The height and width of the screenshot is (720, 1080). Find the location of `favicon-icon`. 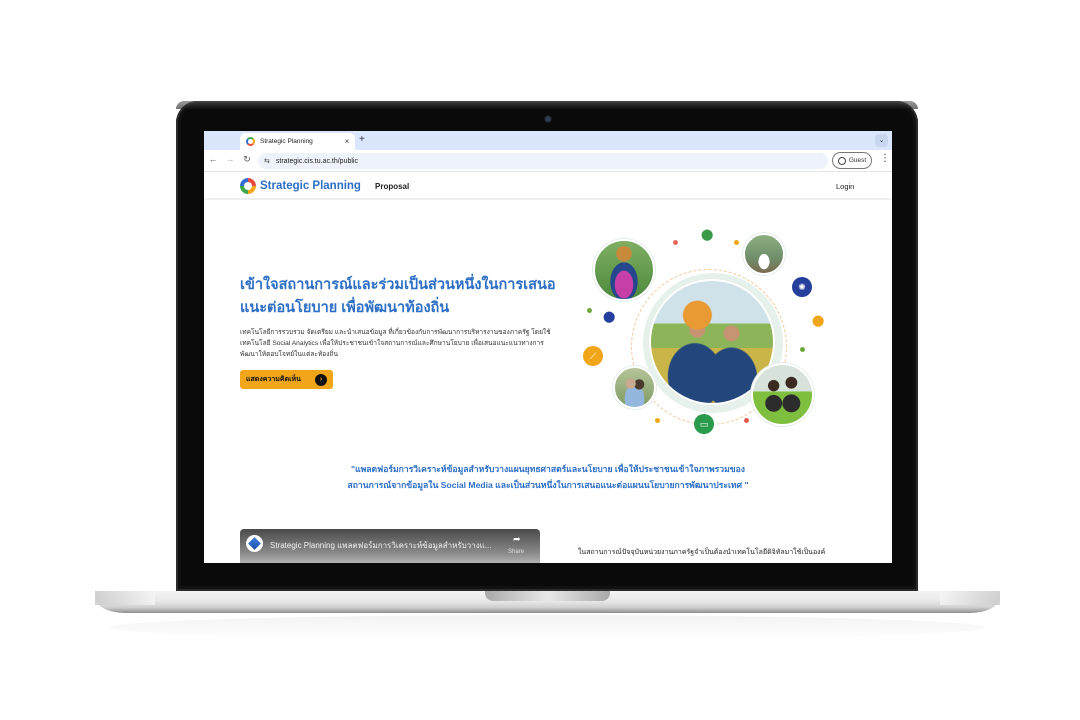

favicon-icon is located at coordinates (250, 141).